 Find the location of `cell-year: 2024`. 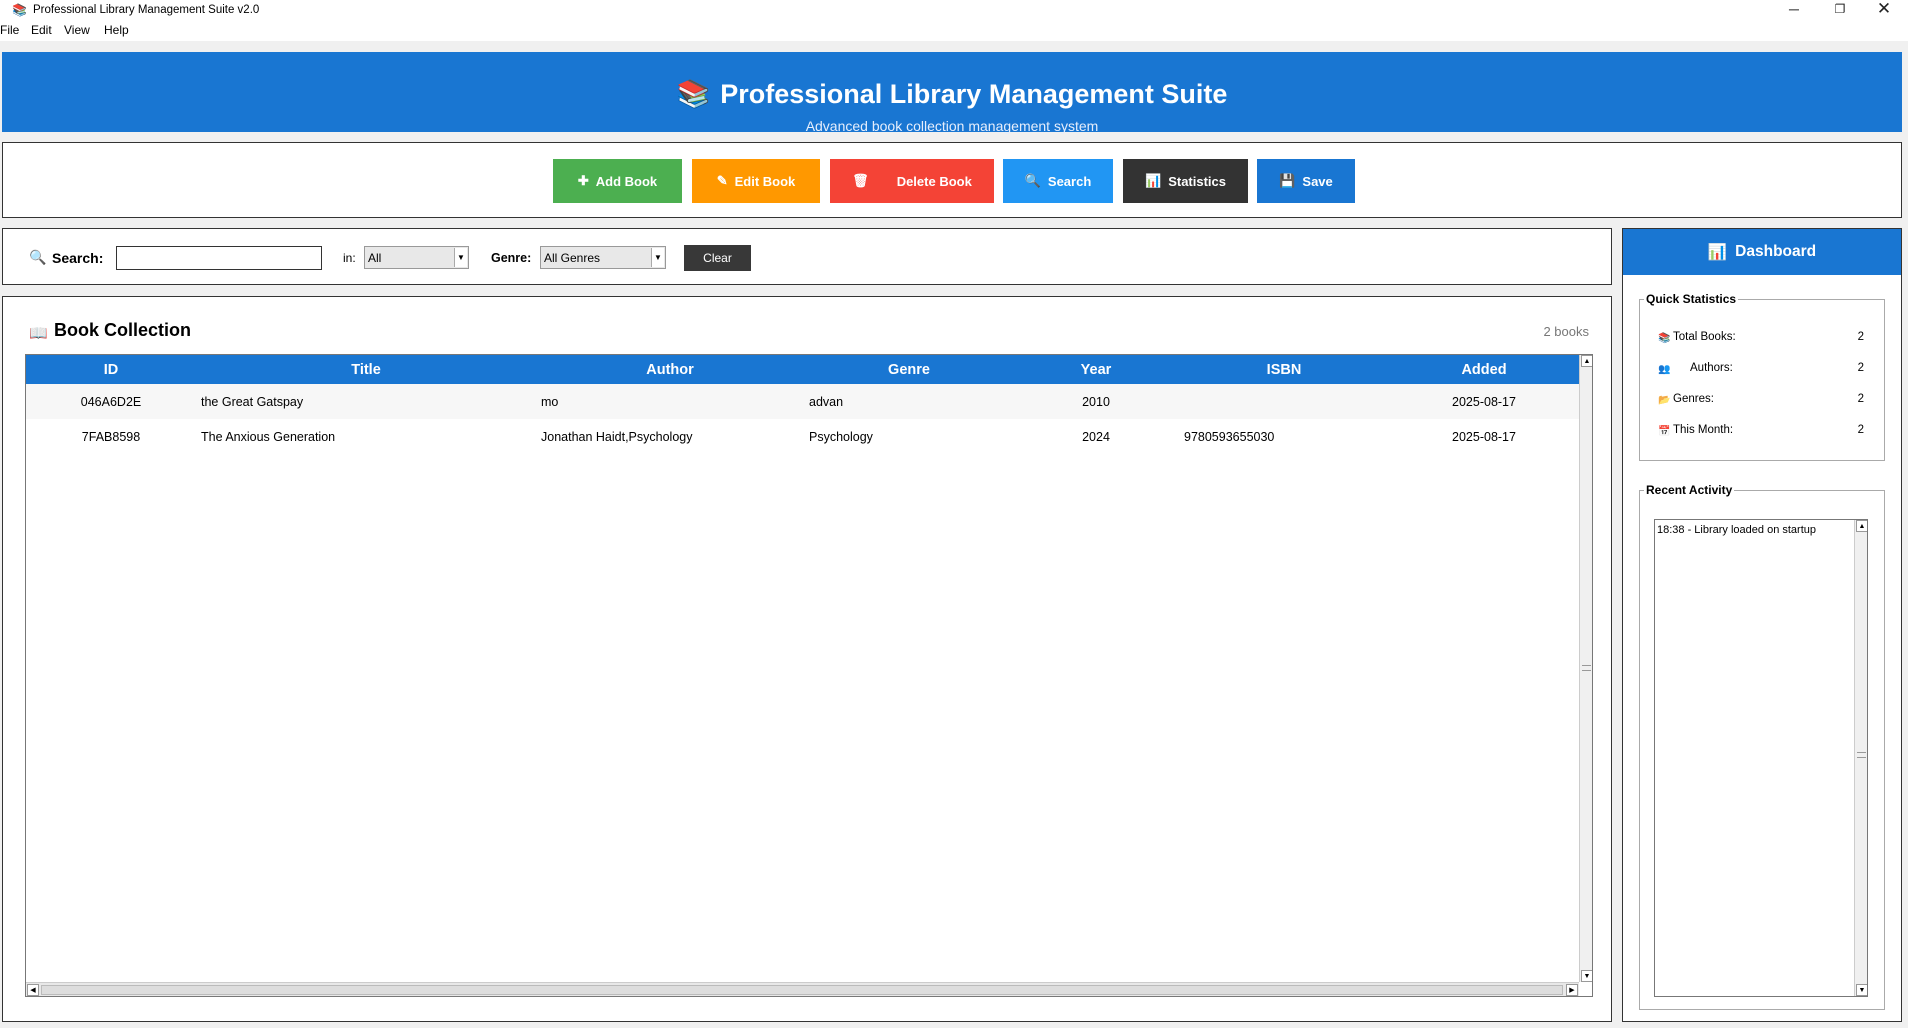

cell-year: 2024 is located at coordinates (1096, 437).